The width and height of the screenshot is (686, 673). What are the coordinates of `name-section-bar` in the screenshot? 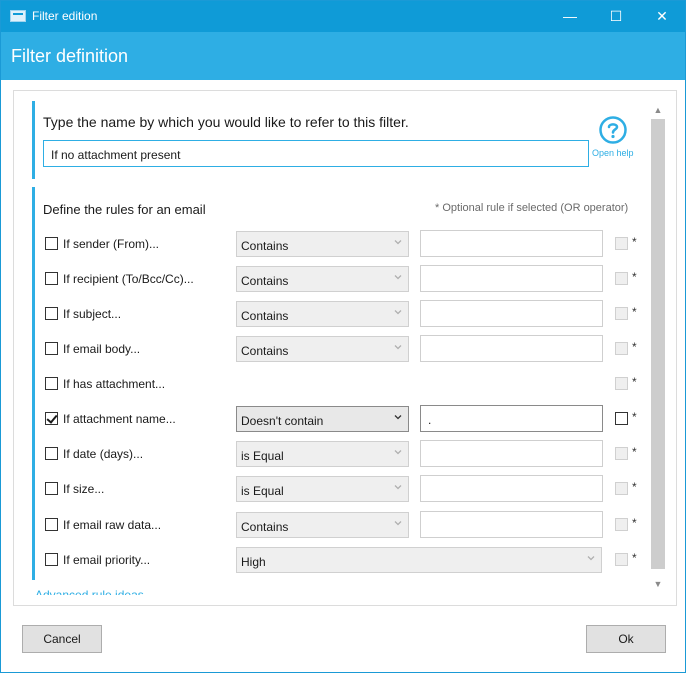 It's located at (33, 140).